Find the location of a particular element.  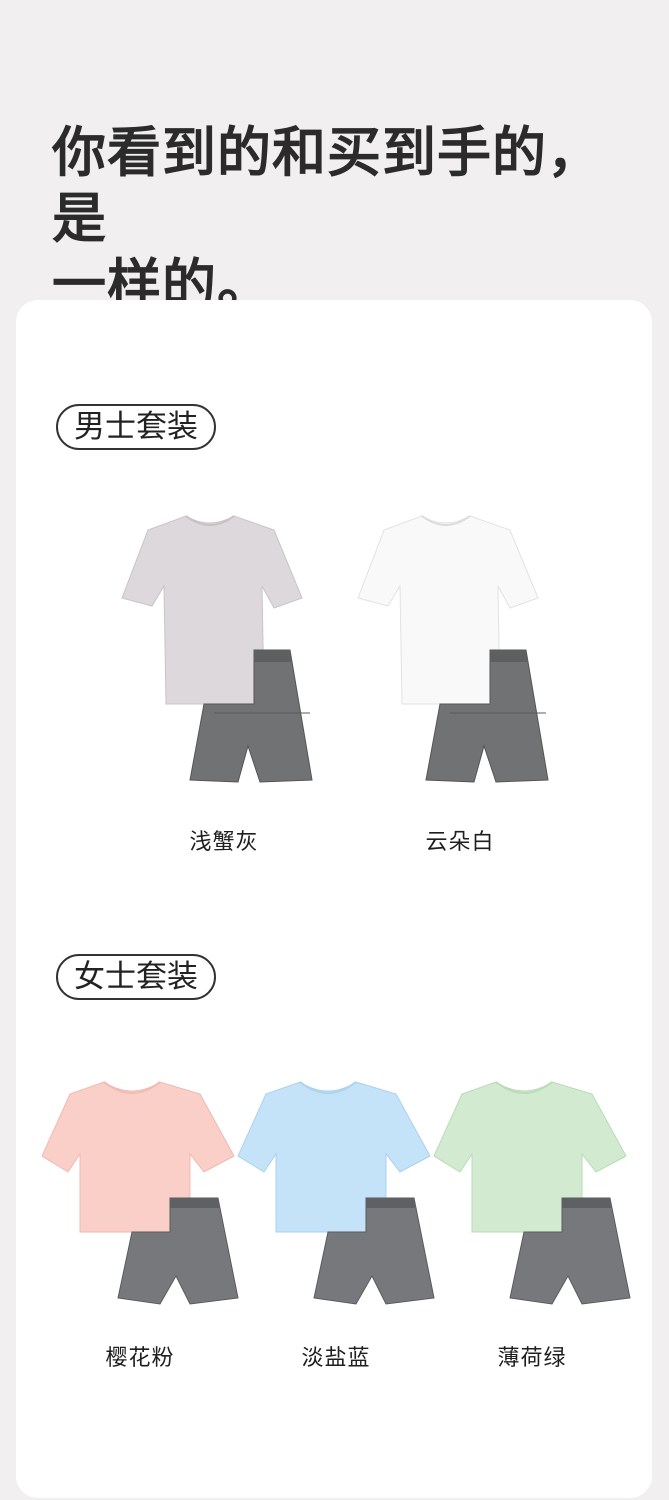

product-men-cloud-white: 云朵白 is located at coordinates (460, 688).